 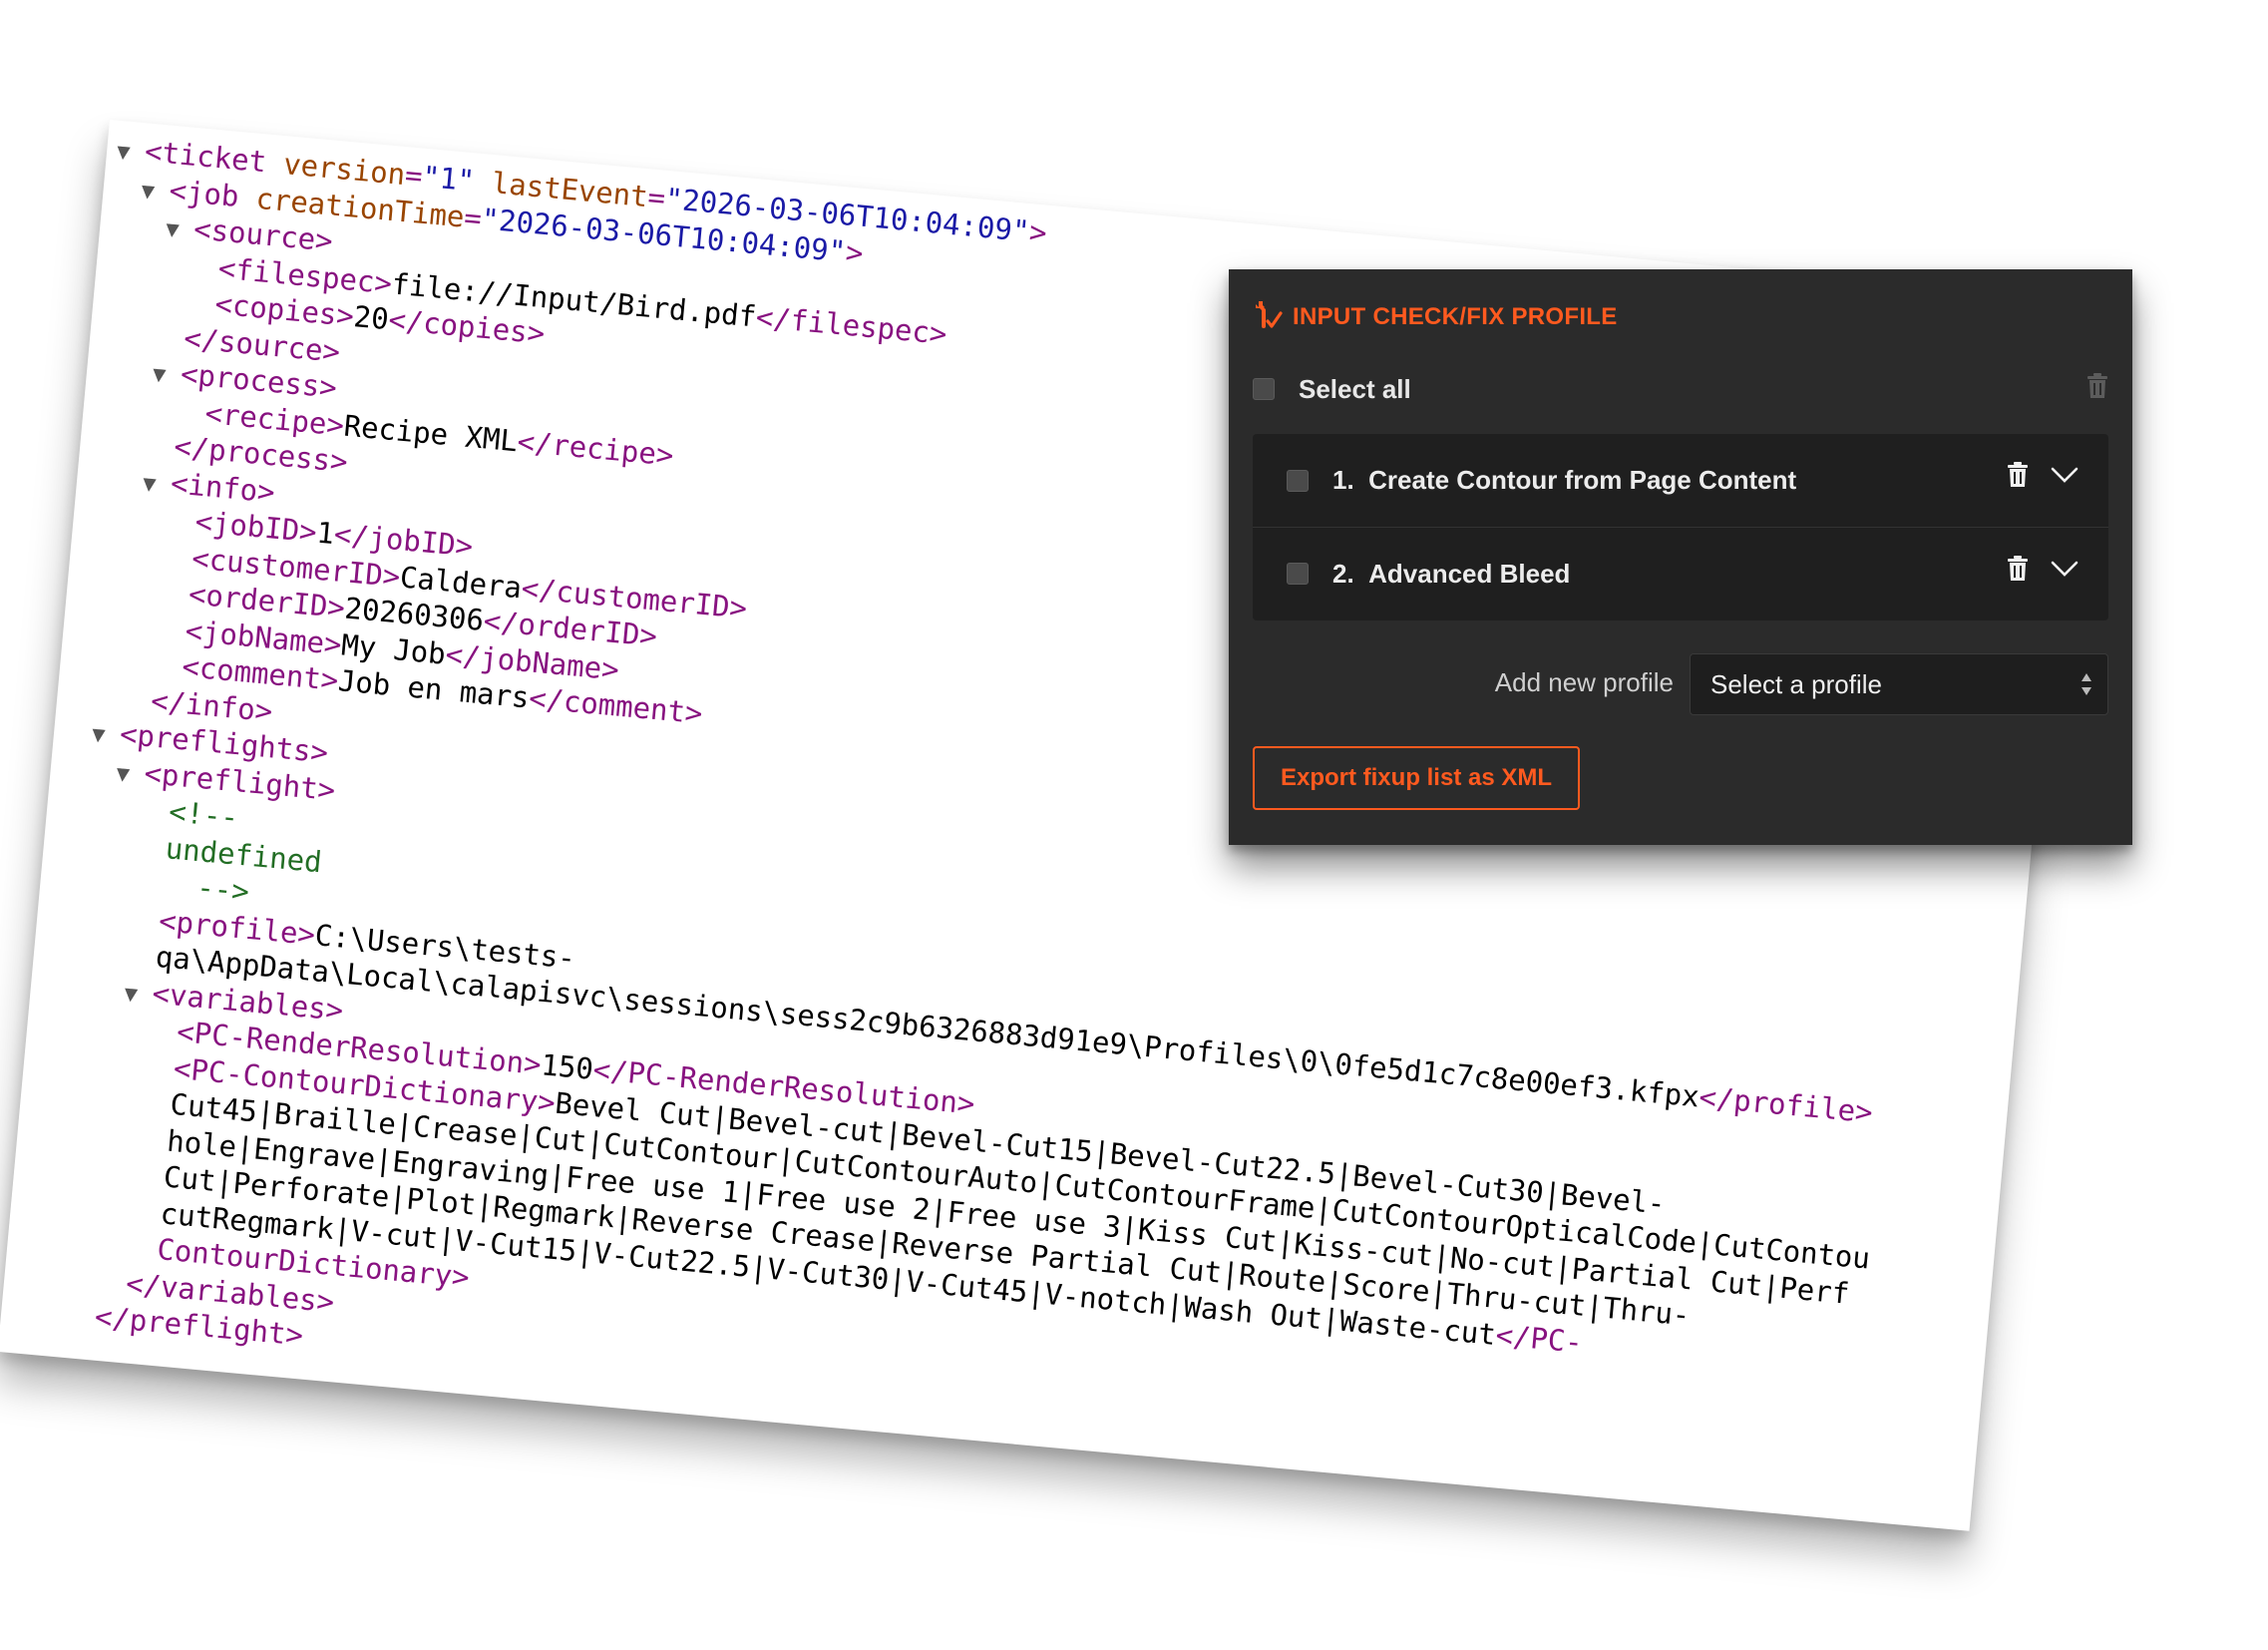 I want to click on add-profile-label: Add new profile, so click(x=1584, y=682).